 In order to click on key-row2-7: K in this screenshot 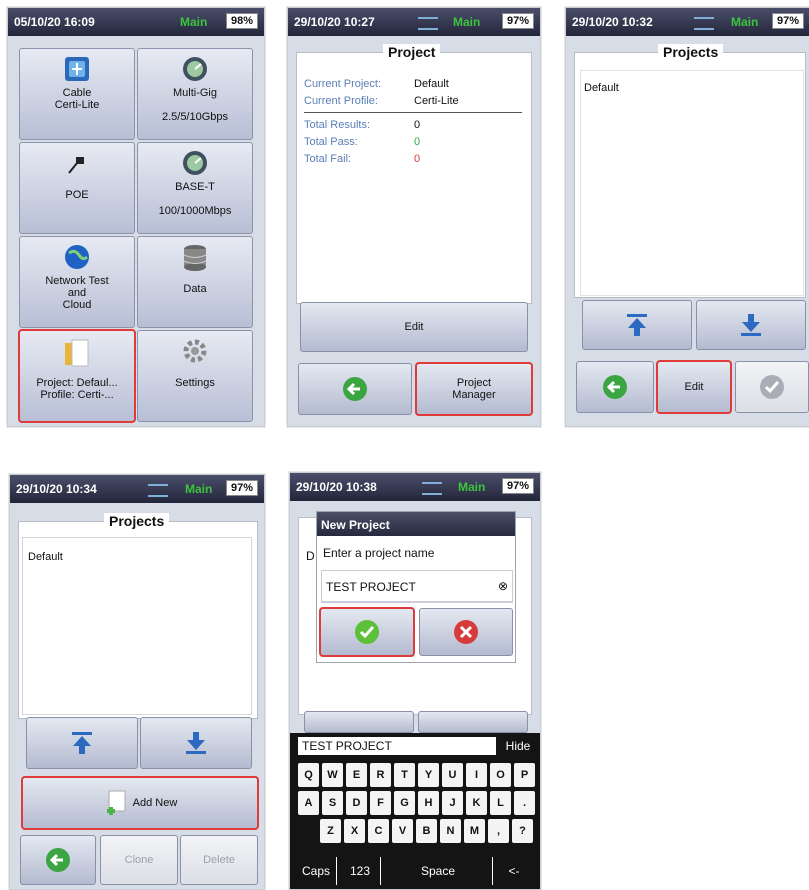, I will do `click(476, 803)`.